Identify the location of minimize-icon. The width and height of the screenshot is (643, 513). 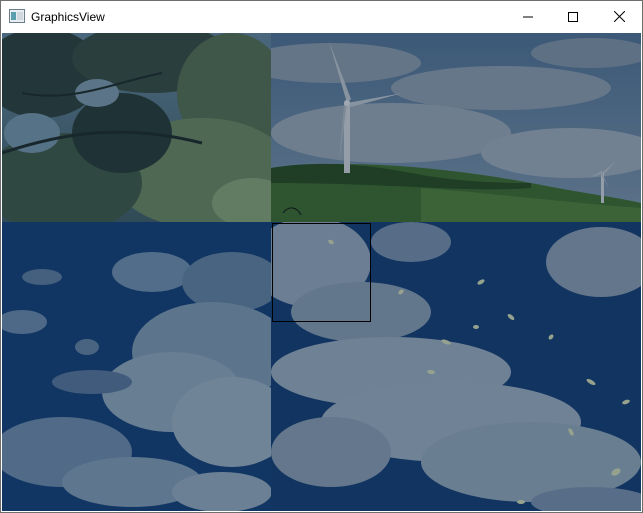
(528, 17).